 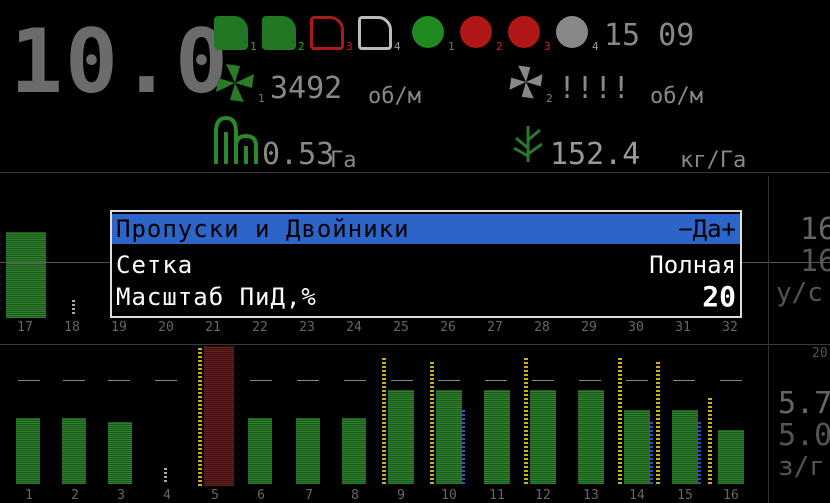 I want to click on ground-speed: 10.0, so click(x=120, y=61).